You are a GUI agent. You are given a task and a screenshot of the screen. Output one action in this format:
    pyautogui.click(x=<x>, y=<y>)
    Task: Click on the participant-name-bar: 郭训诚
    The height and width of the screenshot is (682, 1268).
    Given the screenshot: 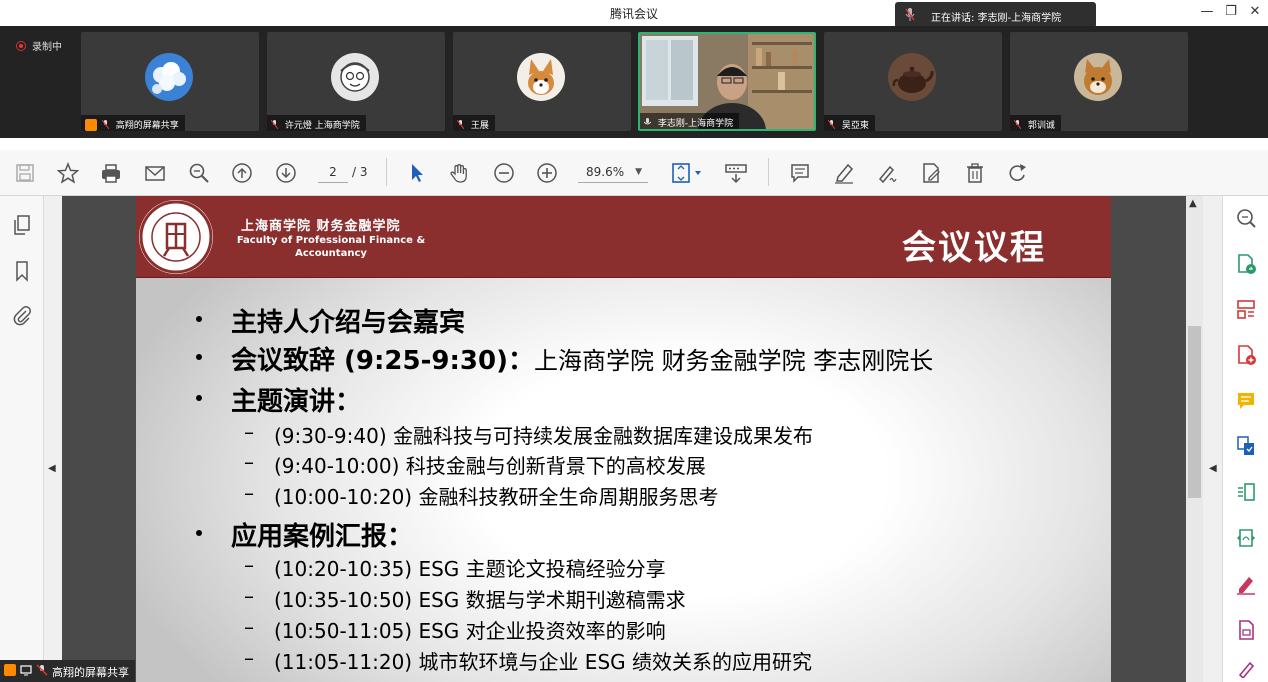 What is the action you would take?
    pyautogui.click(x=1035, y=123)
    